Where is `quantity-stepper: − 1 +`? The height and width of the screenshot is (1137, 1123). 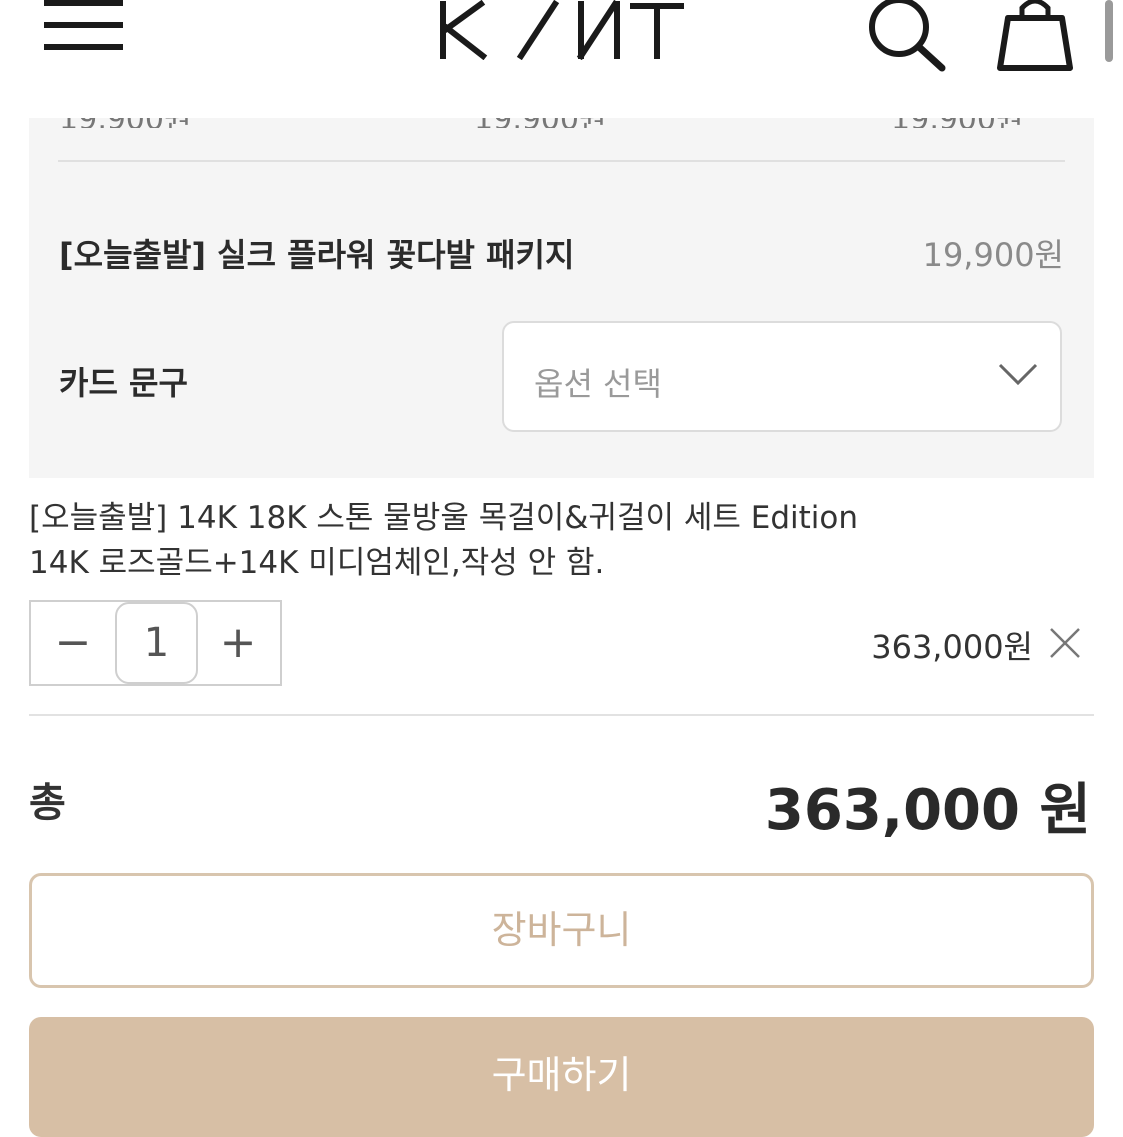
quantity-stepper: − 1 + is located at coordinates (155, 643).